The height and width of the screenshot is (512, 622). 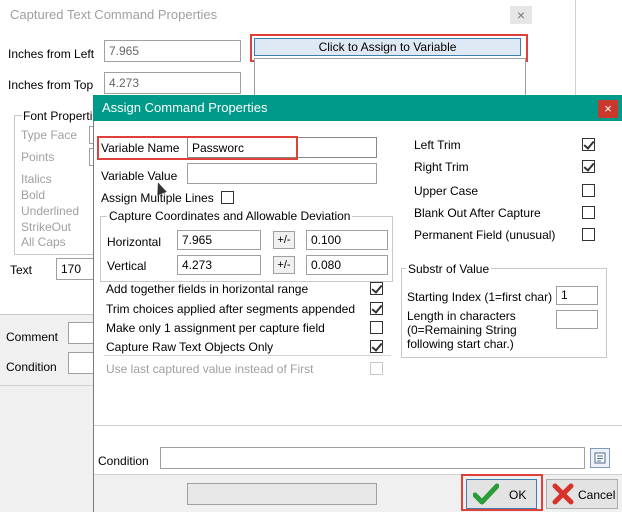 What do you see at coordinates (376, 308) in the screenshot?
I see `trim-choices-checkbox` at bounding box center [376, 308].